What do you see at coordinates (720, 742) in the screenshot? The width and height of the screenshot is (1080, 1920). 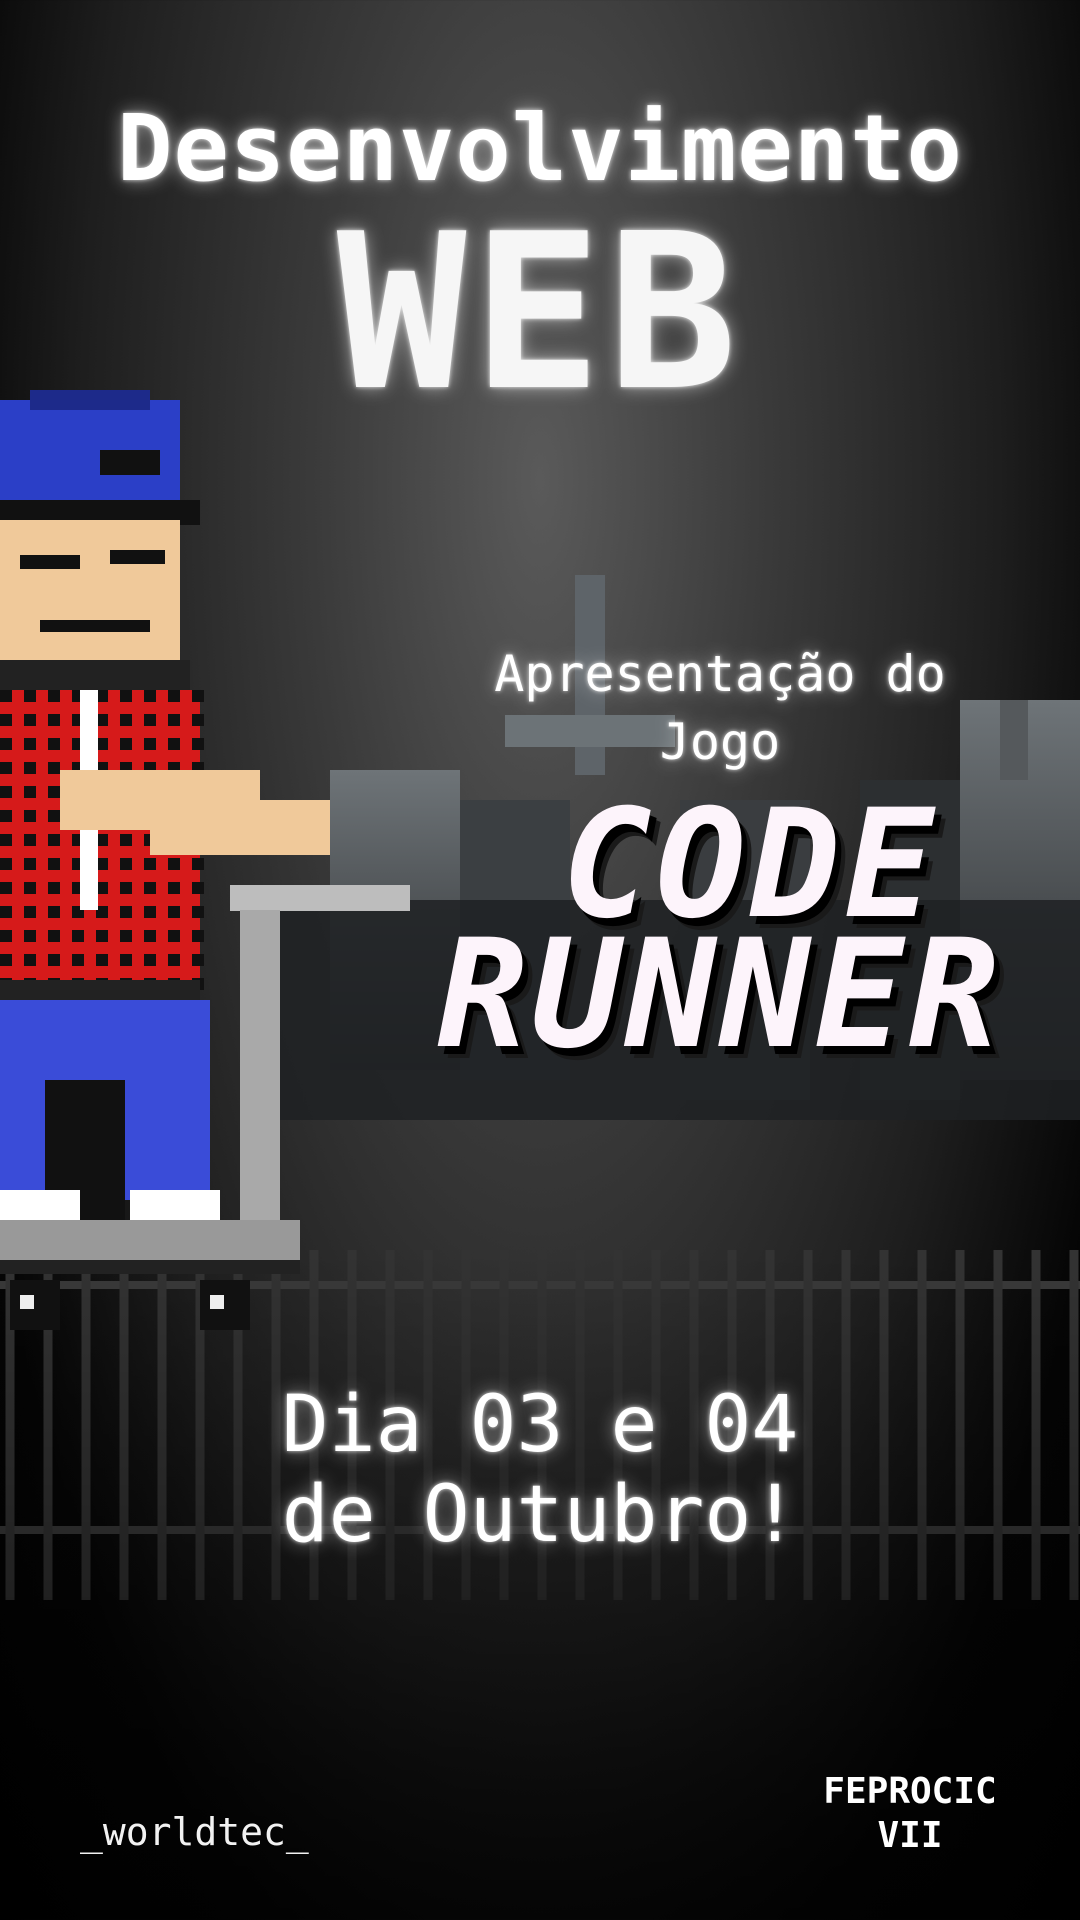 I see `subtitle-line2: Jogo` at bounding box center [720, 742].